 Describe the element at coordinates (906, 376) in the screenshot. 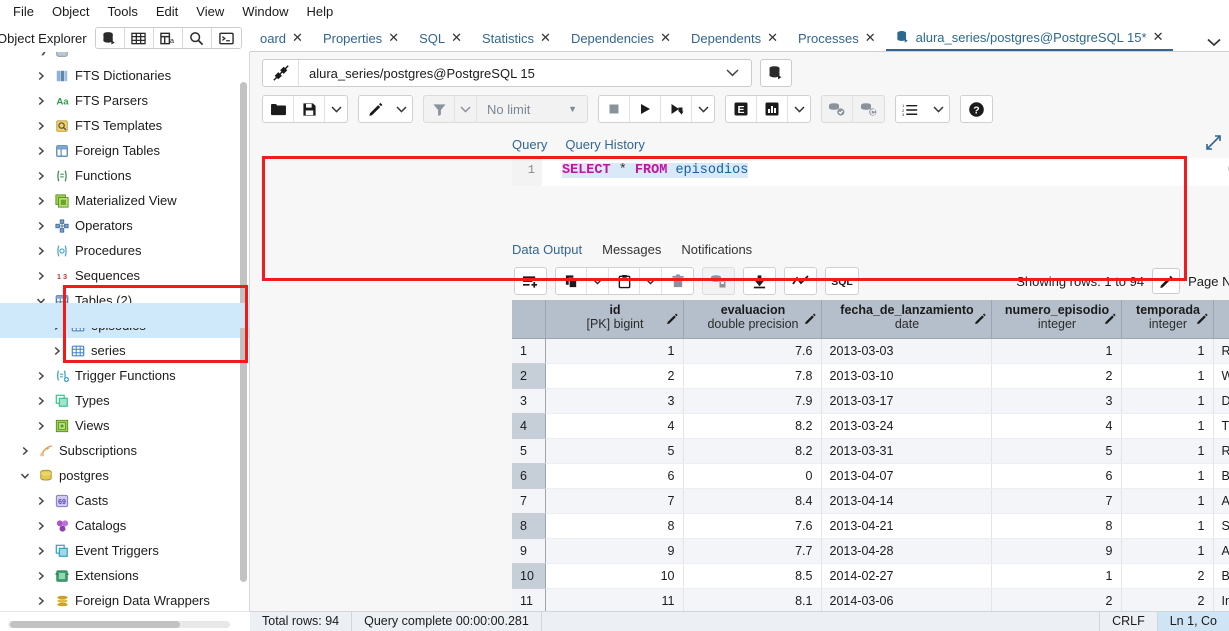

I see `cell-fecha_de_lanzamiento: 2013-03-10` at that location.